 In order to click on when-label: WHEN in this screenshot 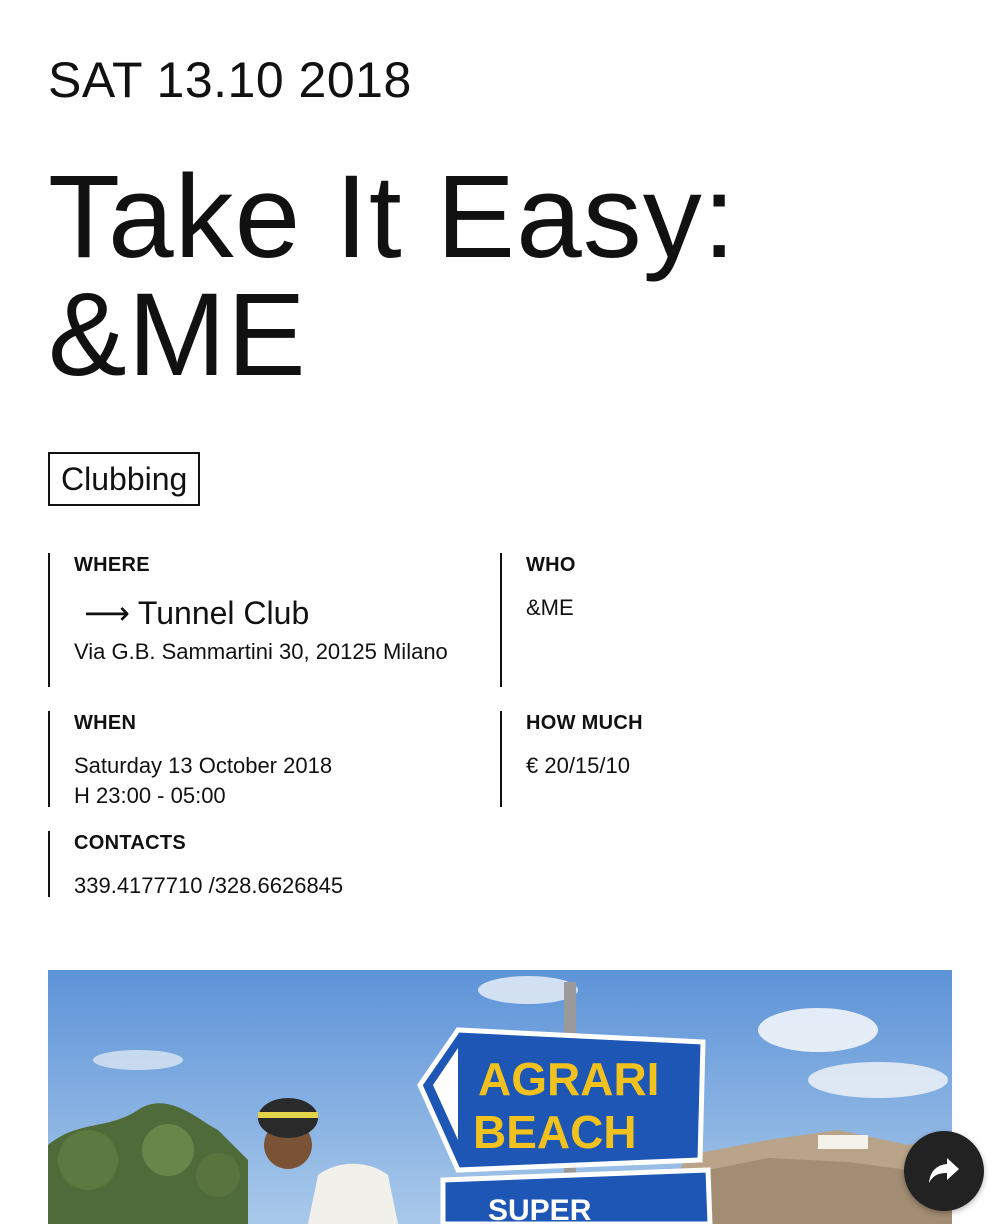, I will do `click(105, 723)`.